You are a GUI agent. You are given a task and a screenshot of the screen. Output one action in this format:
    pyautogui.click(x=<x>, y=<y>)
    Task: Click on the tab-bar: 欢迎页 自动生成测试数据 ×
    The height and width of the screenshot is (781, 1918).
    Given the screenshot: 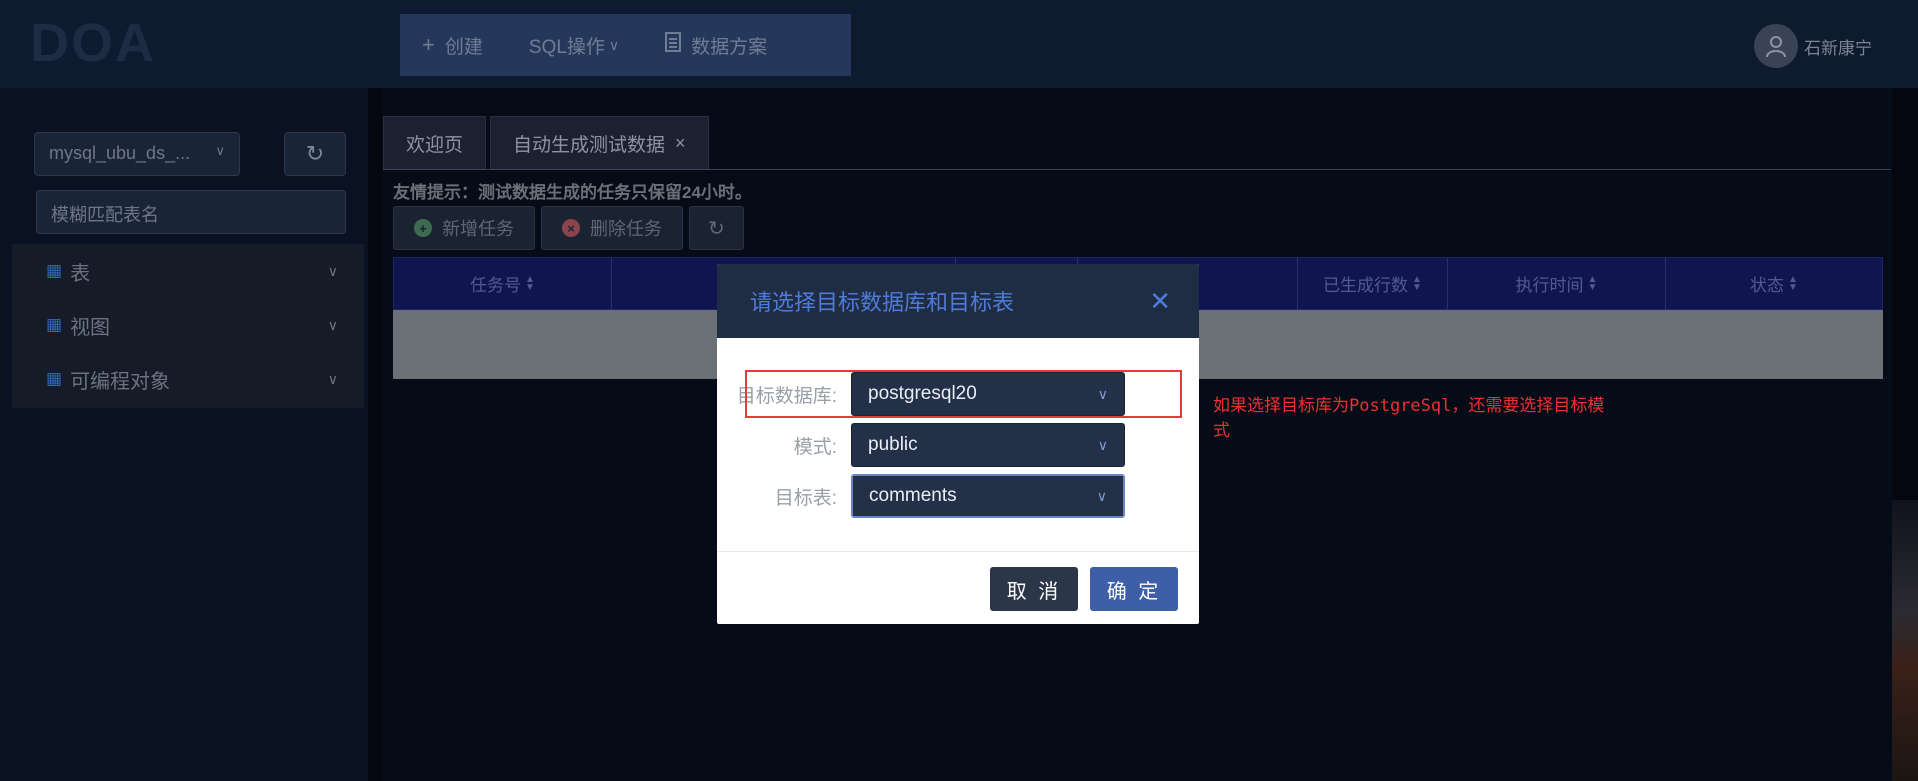 What is the action you would take?
    pyautogui.click(x=548, y=143)
    